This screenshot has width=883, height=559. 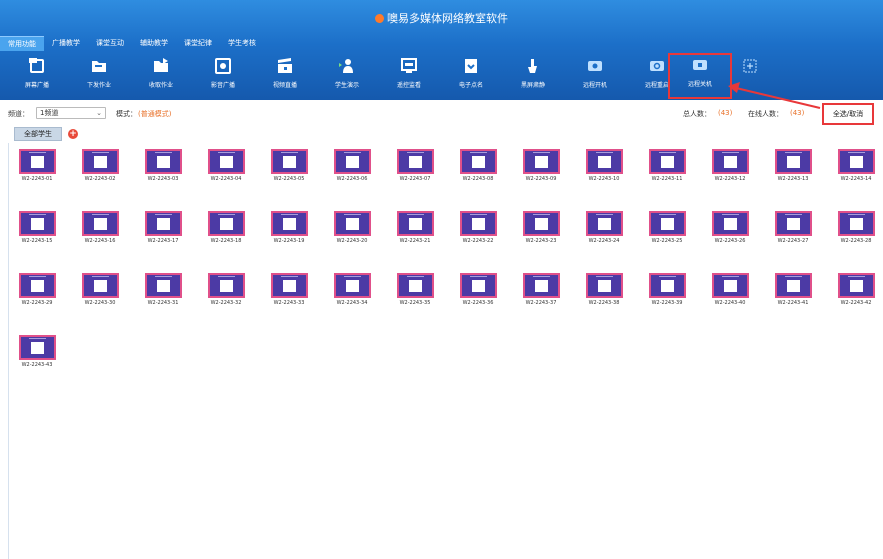 What do you see at coordinates (352, 303) in the screenshot?
I see `student-pc-name: W2-2243-34` at bounding box center [352, 303].